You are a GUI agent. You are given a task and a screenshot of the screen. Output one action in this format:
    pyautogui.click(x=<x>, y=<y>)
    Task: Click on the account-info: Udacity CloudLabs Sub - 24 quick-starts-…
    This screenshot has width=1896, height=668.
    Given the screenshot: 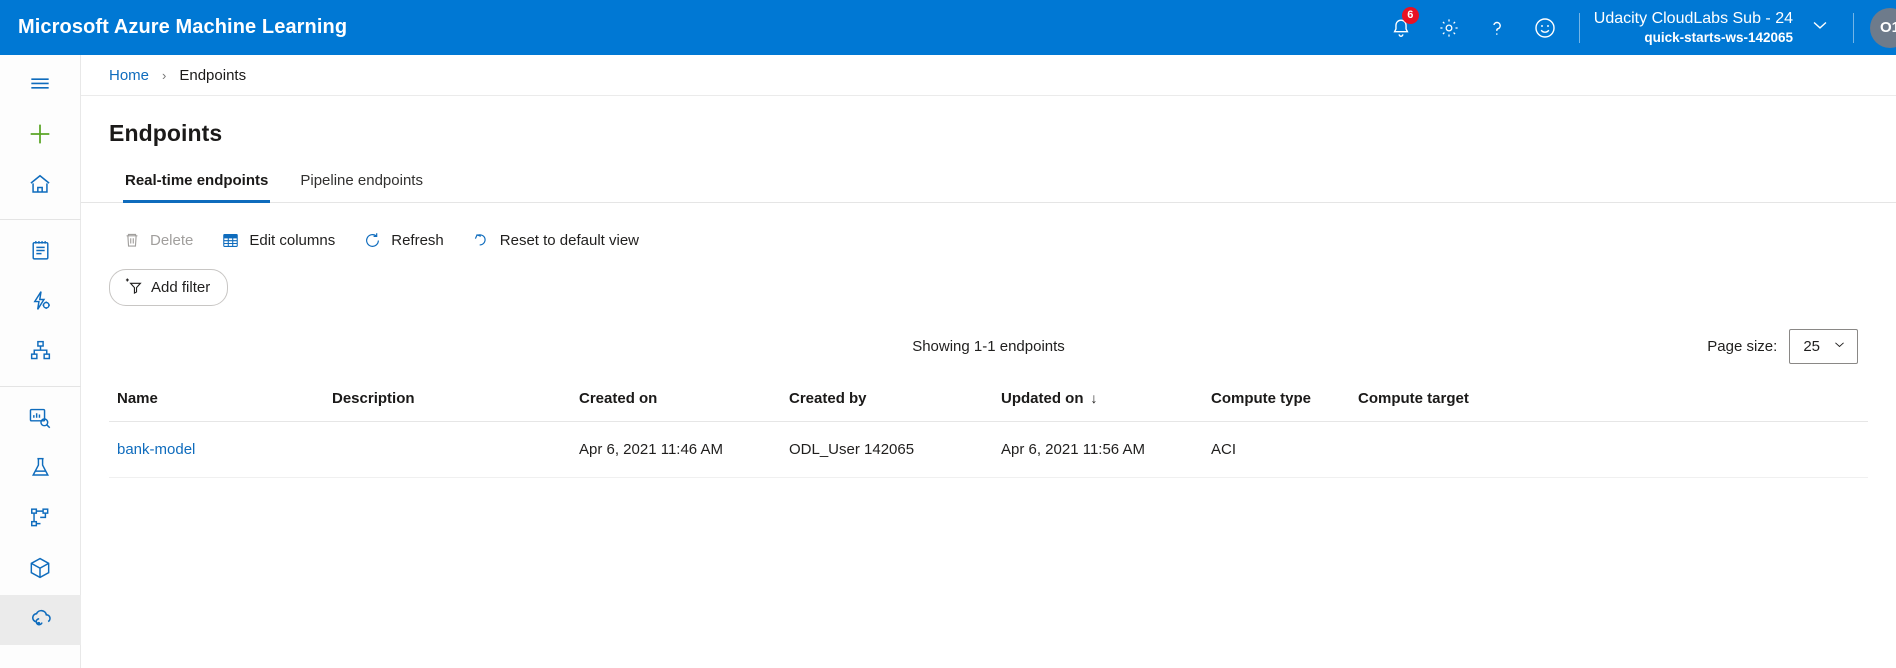 What is the action you would take?
    pyautogui.click(x=1693, y=27)
    